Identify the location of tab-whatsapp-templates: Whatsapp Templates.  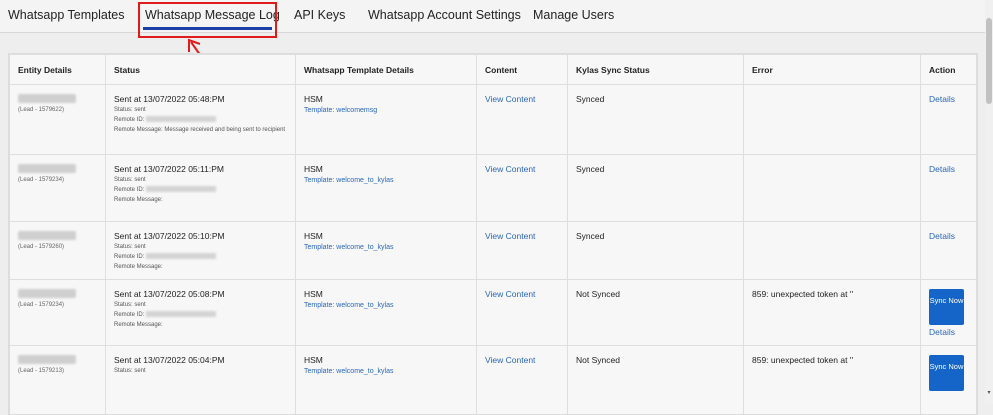
(66, 15).